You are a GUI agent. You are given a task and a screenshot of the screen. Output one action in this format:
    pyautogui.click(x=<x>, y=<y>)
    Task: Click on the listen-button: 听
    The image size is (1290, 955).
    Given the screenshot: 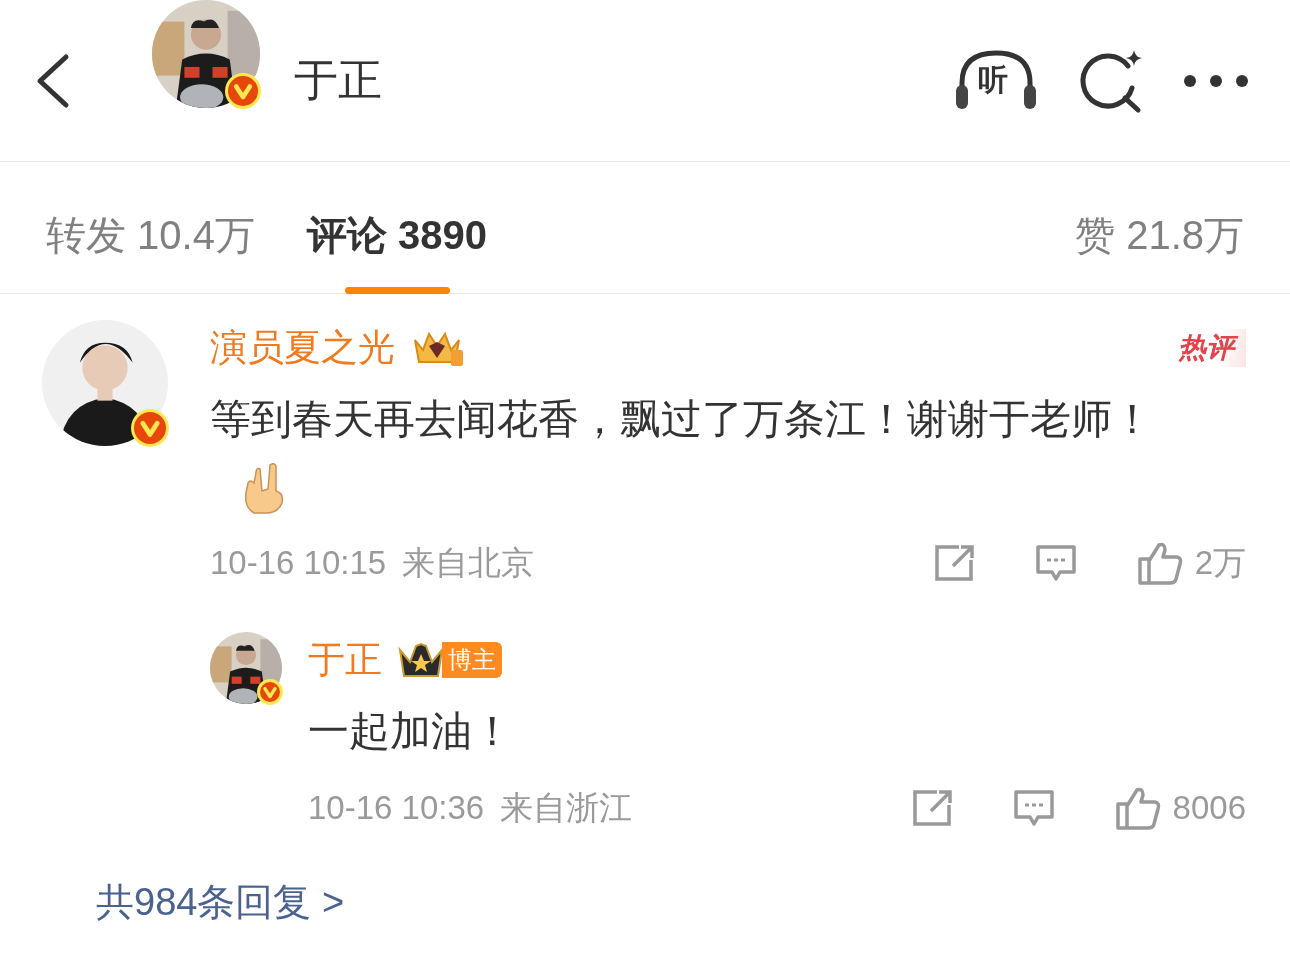 What is the action you would take?
    pyautogui.click(x=996, y=80)
    